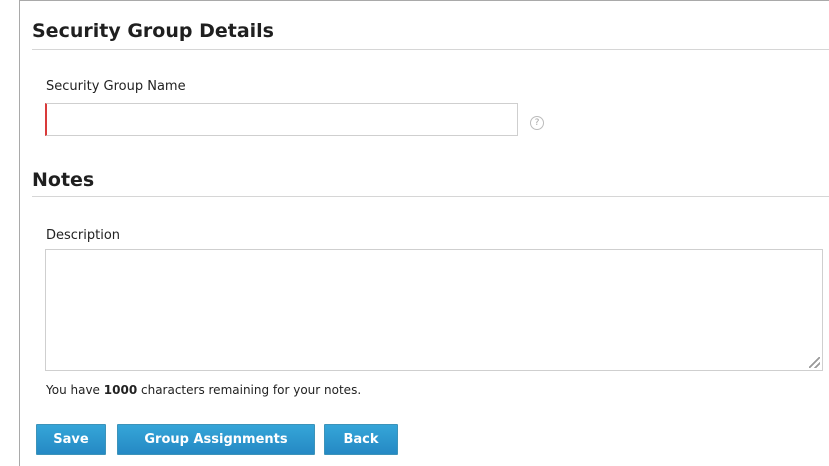 Image resolution: width=829 pixels, height=466 pixels. I want to click on characters-remaining-suffix: characters remaining for your notes., so click(249, 390).